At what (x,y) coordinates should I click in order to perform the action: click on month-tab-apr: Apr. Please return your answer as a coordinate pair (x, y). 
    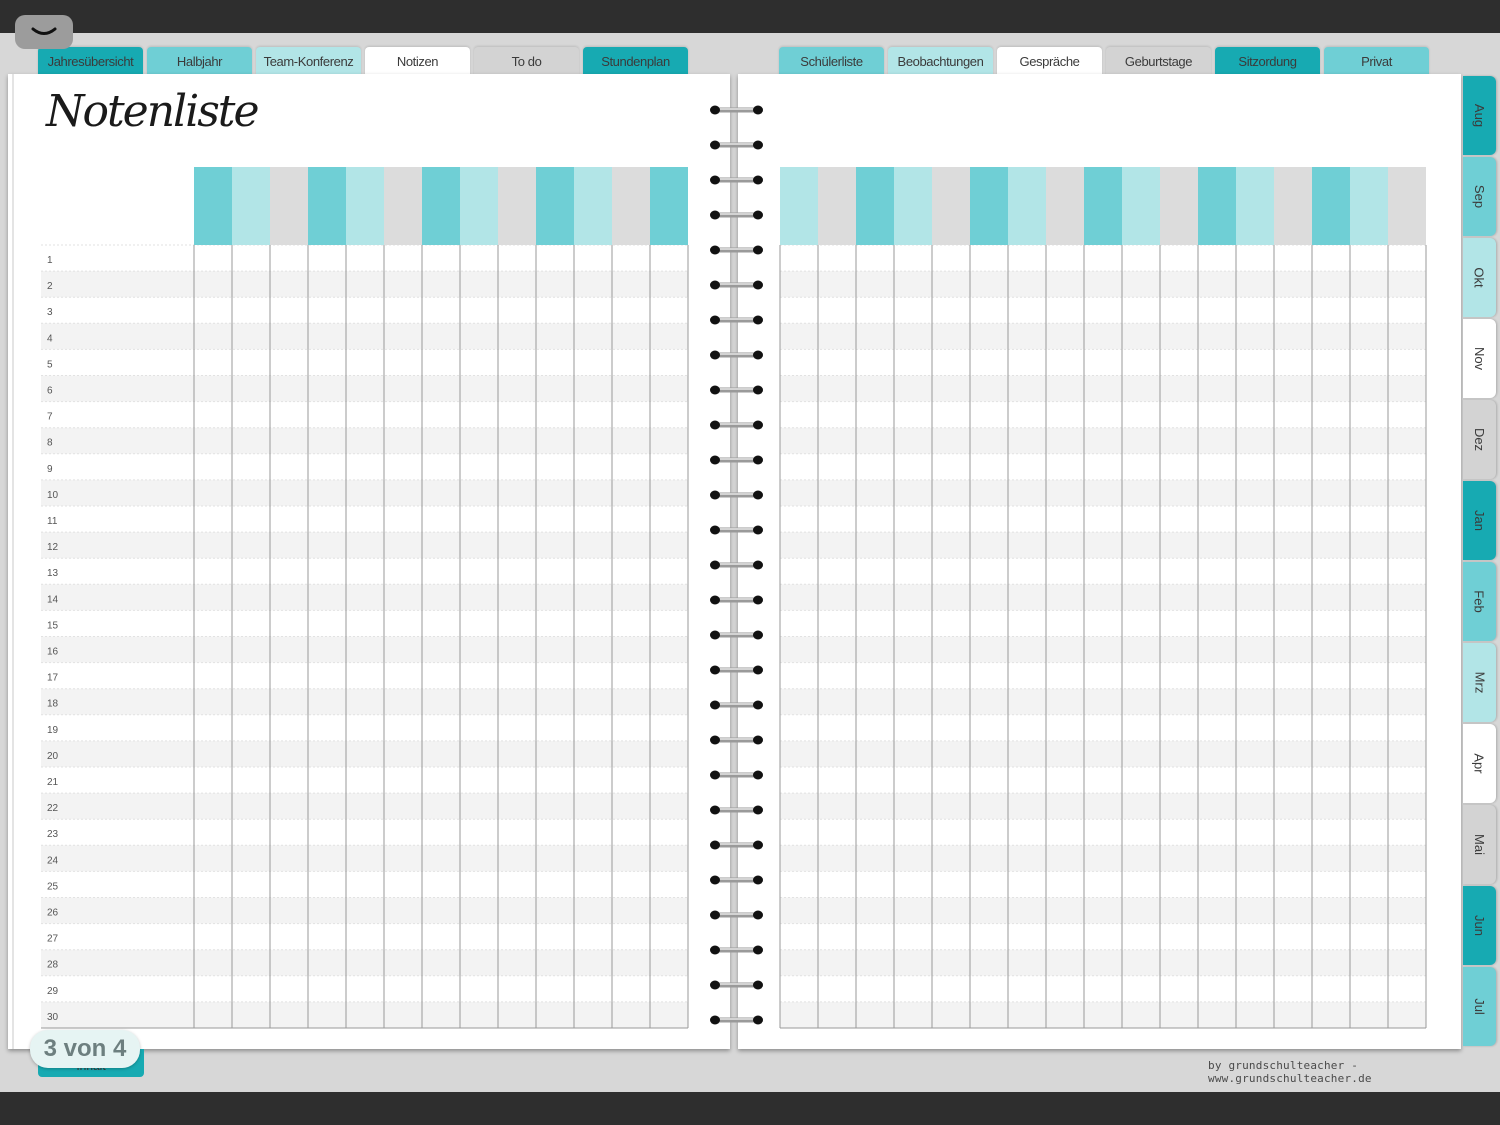
    Looking at the image, I should click on (1479, 763).